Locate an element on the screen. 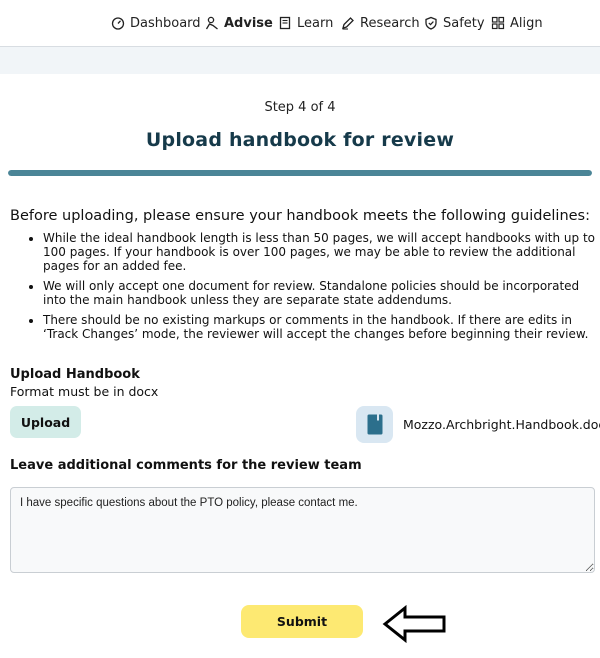 The height and width of the screenshot is (658, 600). upload-section-title: Upload Handbook is located at coordinates (75, 374).